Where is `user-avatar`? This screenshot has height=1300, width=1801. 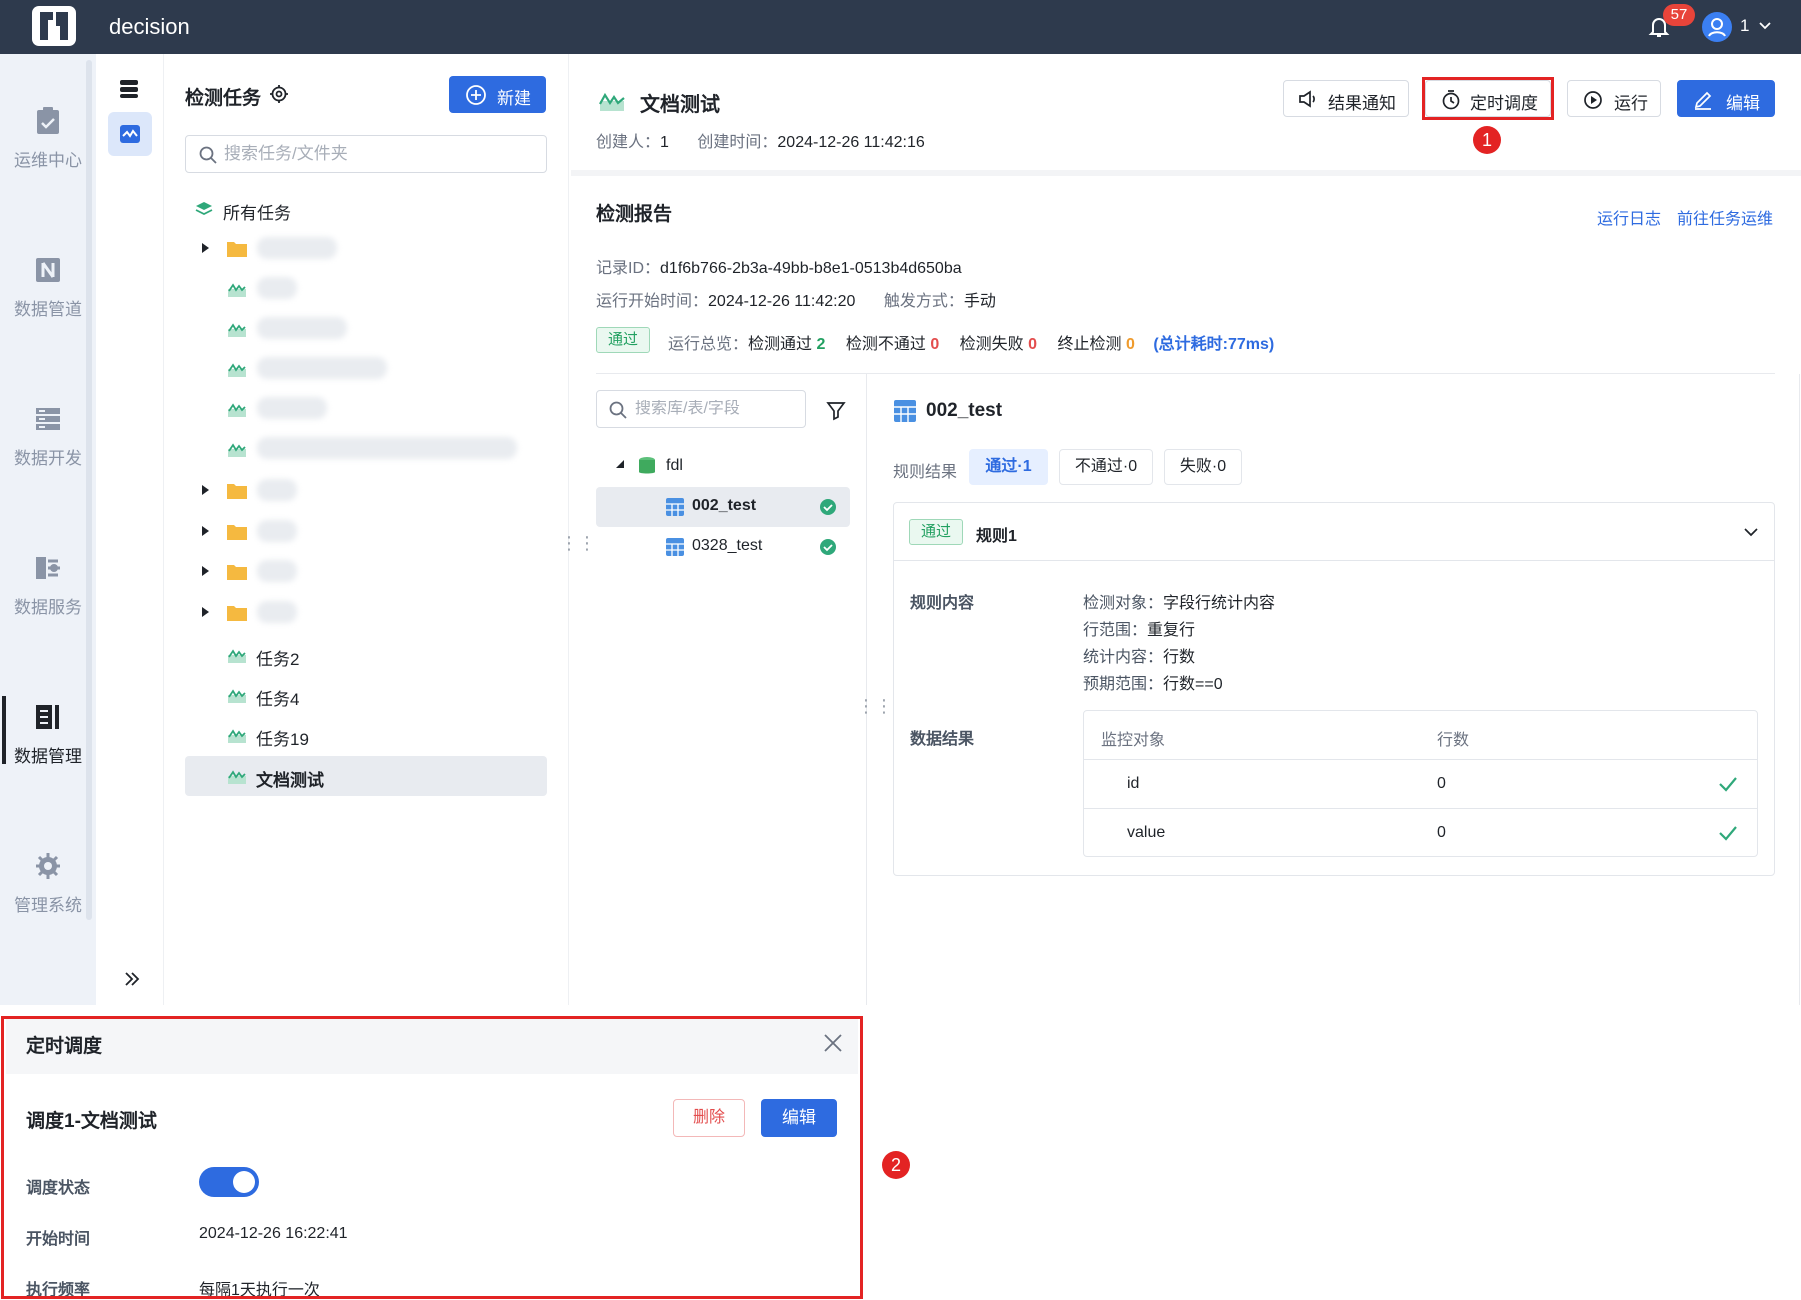 user-avatar is located at coordinates (1717, 27).